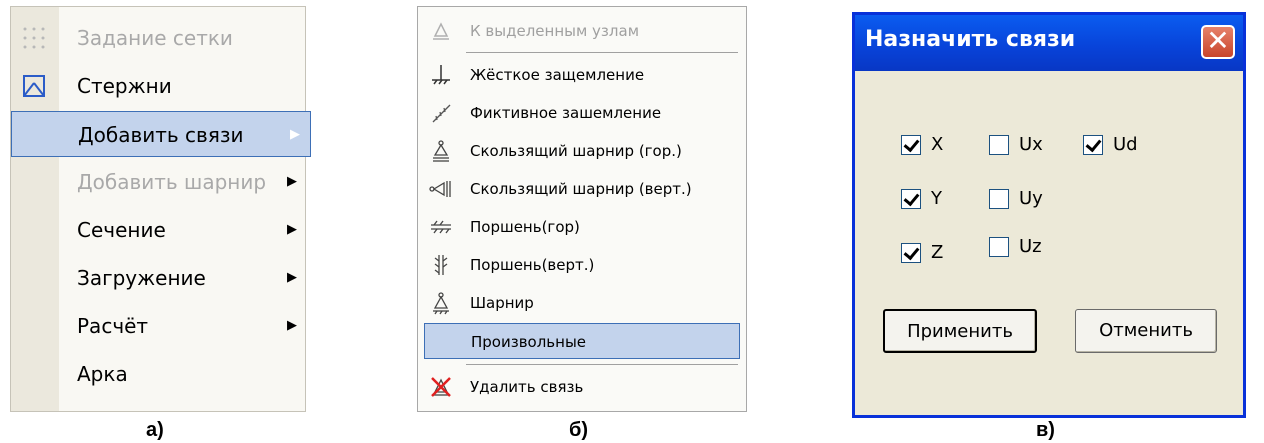  I want to click on menu-item-section: Сечение ▶, so click(159, 230).